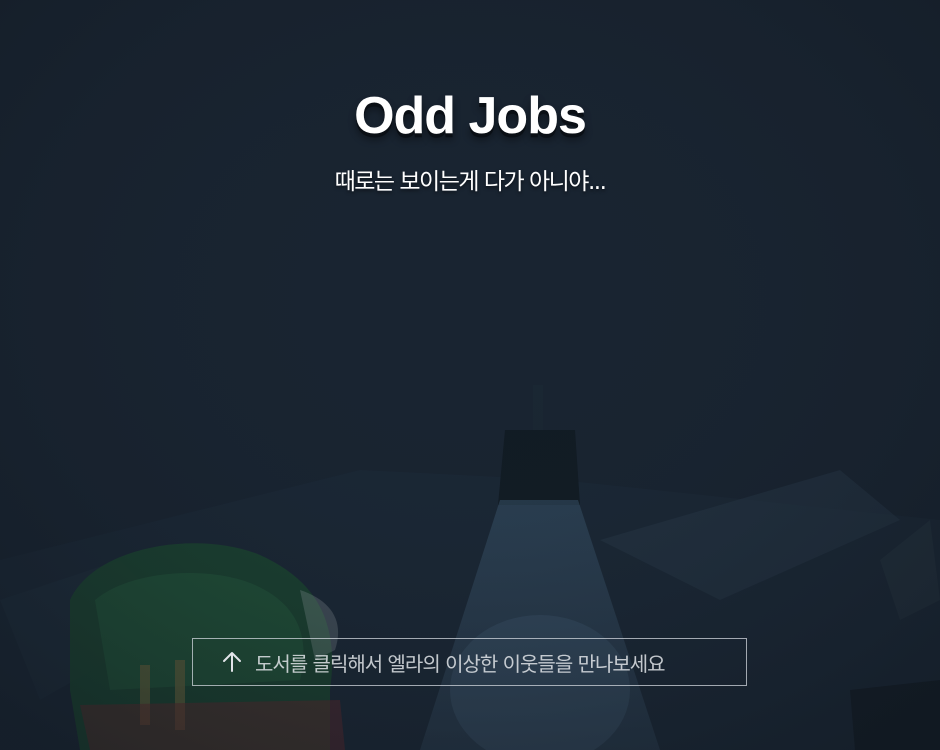 This screenshot has width=940, height=750. Describe the element at coordinates (470, 116) in the screenshot. I see `page-title: Odd Jobs` at that location.